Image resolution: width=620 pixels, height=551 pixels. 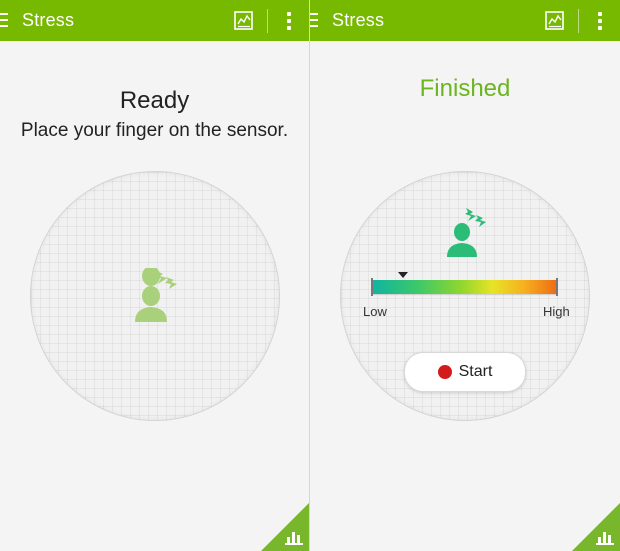 I want to click on stress-level-marker, so click(x=403, y=275).